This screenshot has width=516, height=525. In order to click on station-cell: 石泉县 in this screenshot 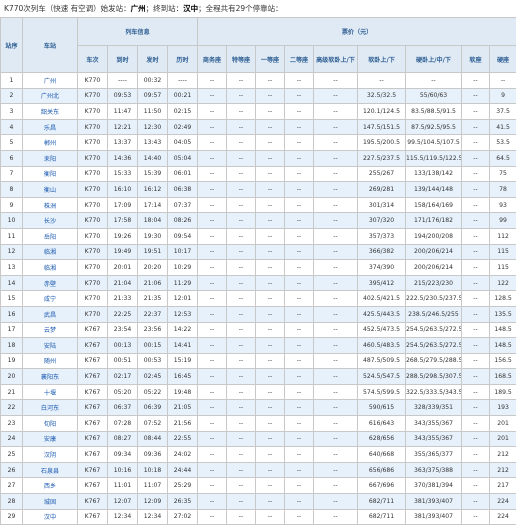, I will do `click(50, 470)`.